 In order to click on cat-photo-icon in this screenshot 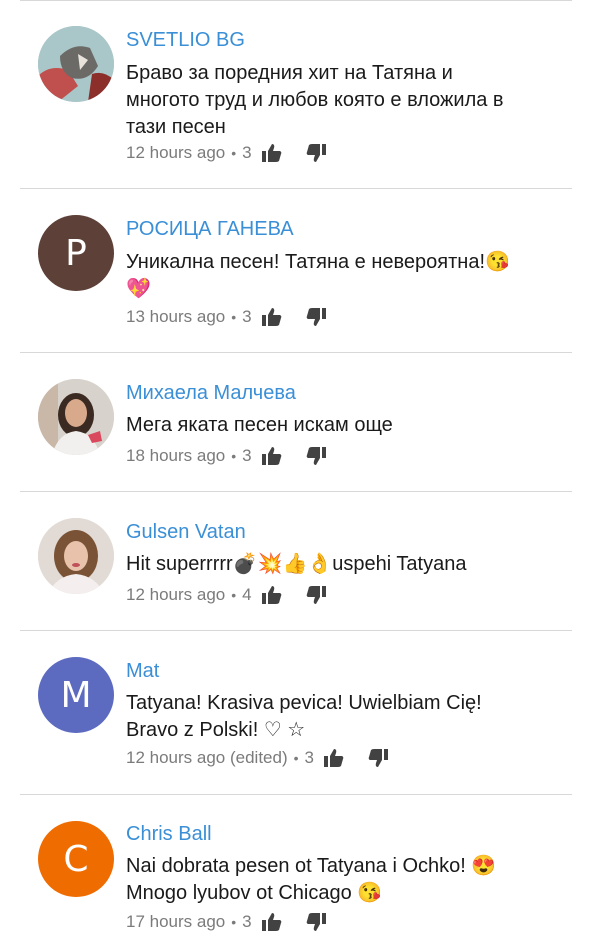, I will do `click(76, 64)`.